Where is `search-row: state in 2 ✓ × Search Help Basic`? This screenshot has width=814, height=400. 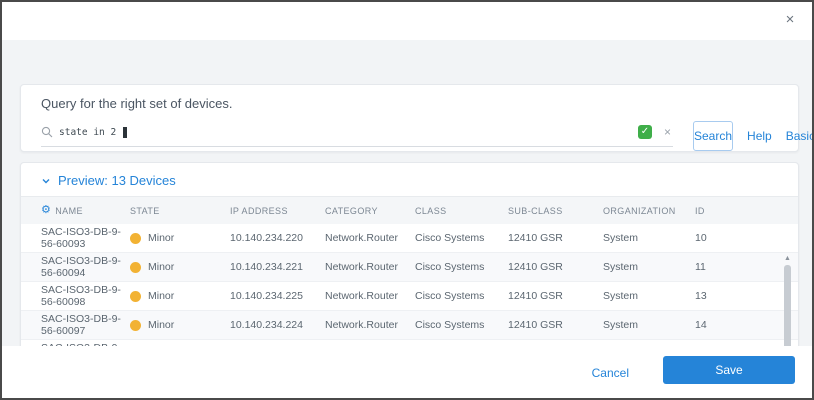 search-row: state in 2 ✓ × Search Help Basic is located at coordinates (426, 136).